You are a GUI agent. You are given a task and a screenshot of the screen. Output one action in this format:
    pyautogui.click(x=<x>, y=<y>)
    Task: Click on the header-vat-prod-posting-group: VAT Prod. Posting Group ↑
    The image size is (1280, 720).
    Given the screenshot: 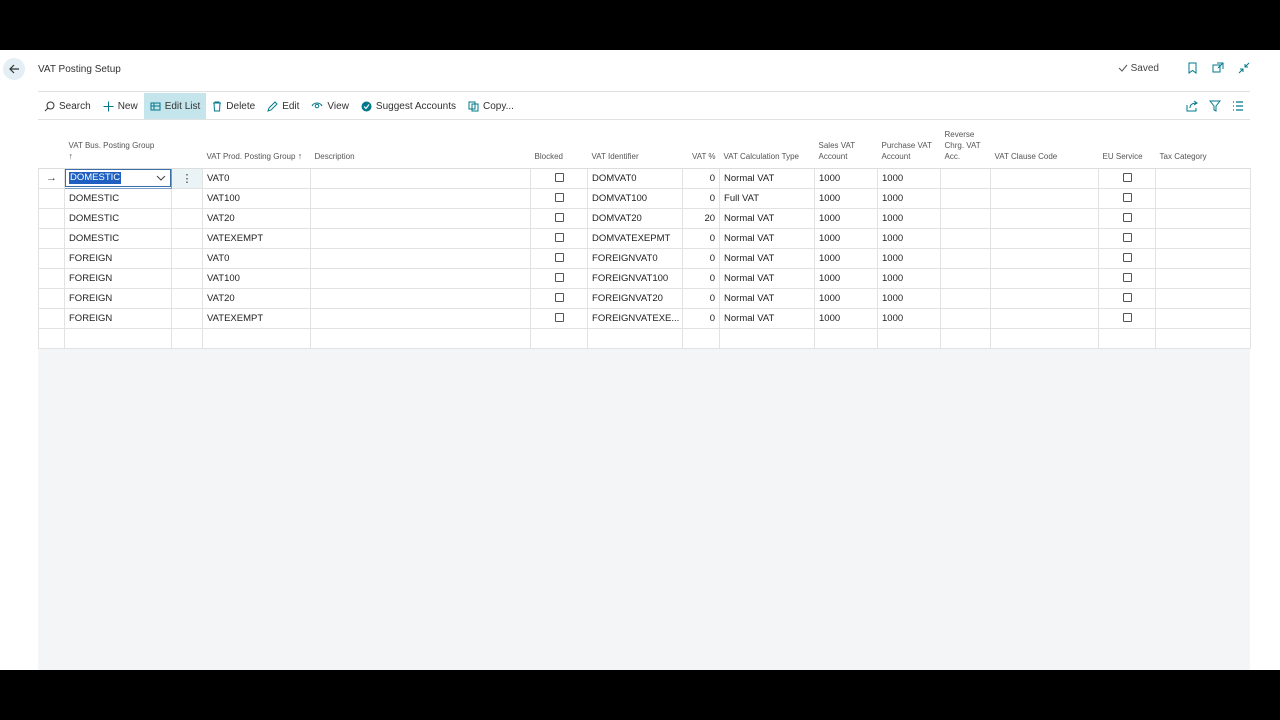 What is the action you would take?
    pyautogui.click(x=256, y=147)
    